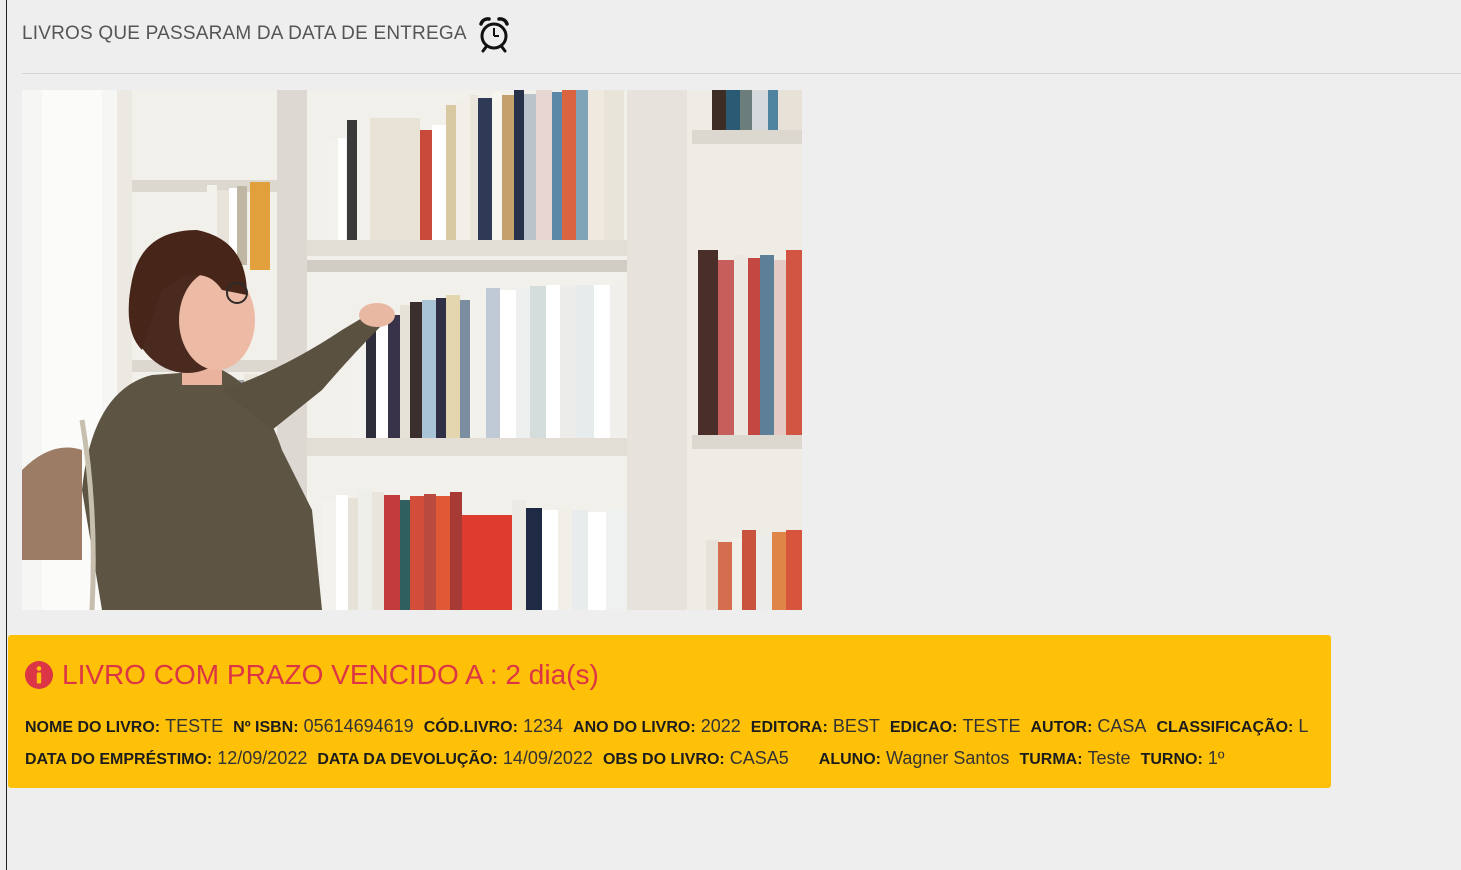  Describe the element at coordinates (759, 758) in the screenshot. I see `field-value-obs-livro: CASA5` at that location.